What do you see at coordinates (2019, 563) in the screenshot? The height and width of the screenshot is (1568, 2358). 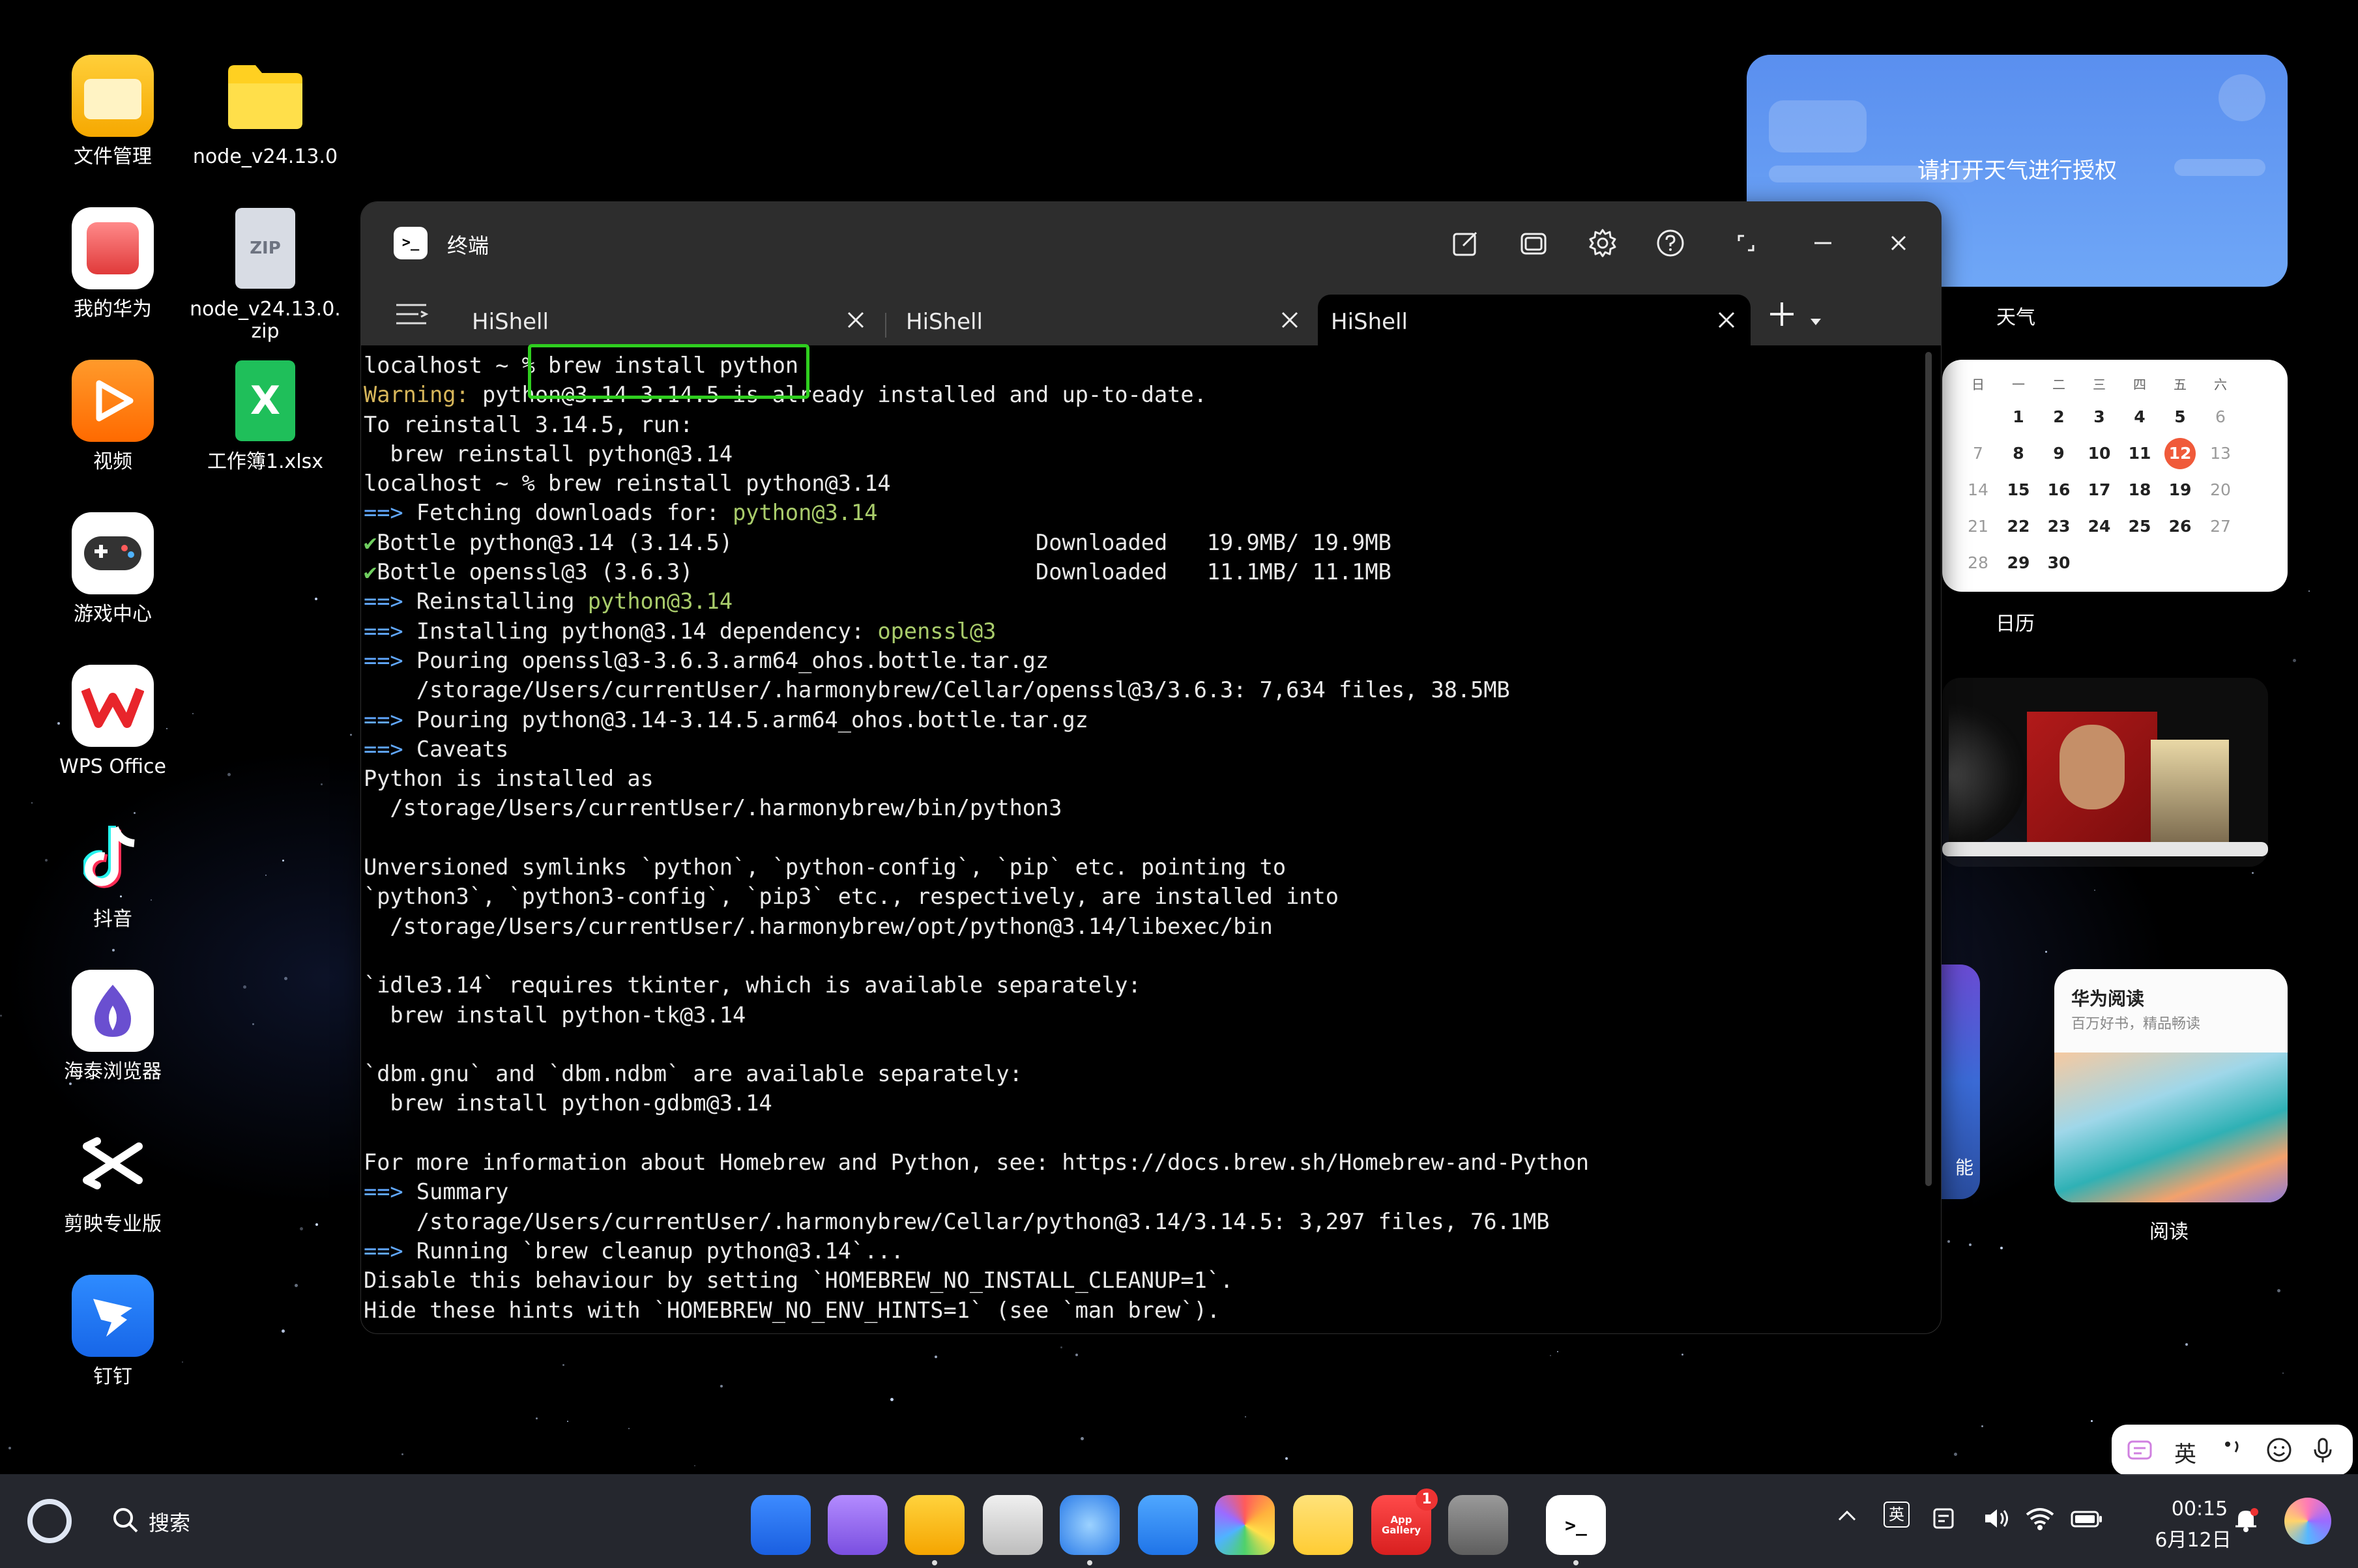 I see `calendar-day: 29` at bounding box center [2019, 563].